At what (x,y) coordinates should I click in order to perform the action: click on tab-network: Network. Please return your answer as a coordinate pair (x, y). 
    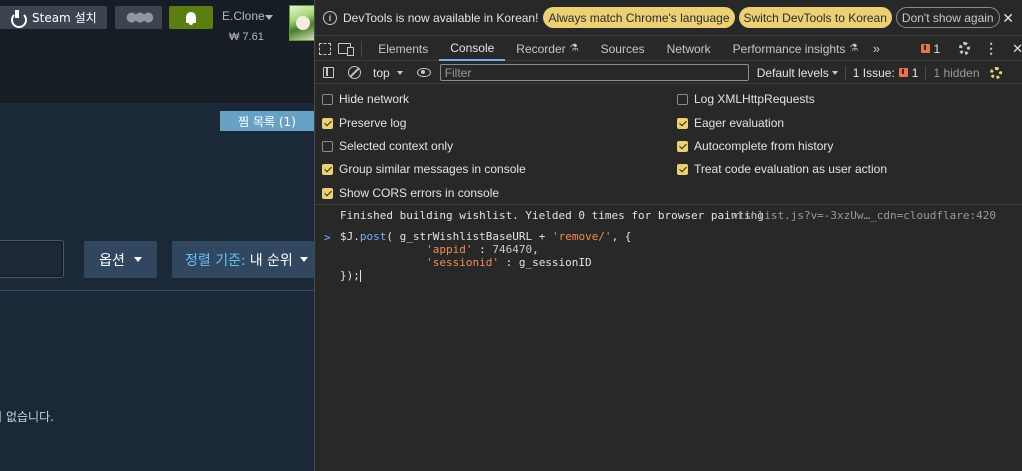
    Looking at the image, I should click on (689, 49).